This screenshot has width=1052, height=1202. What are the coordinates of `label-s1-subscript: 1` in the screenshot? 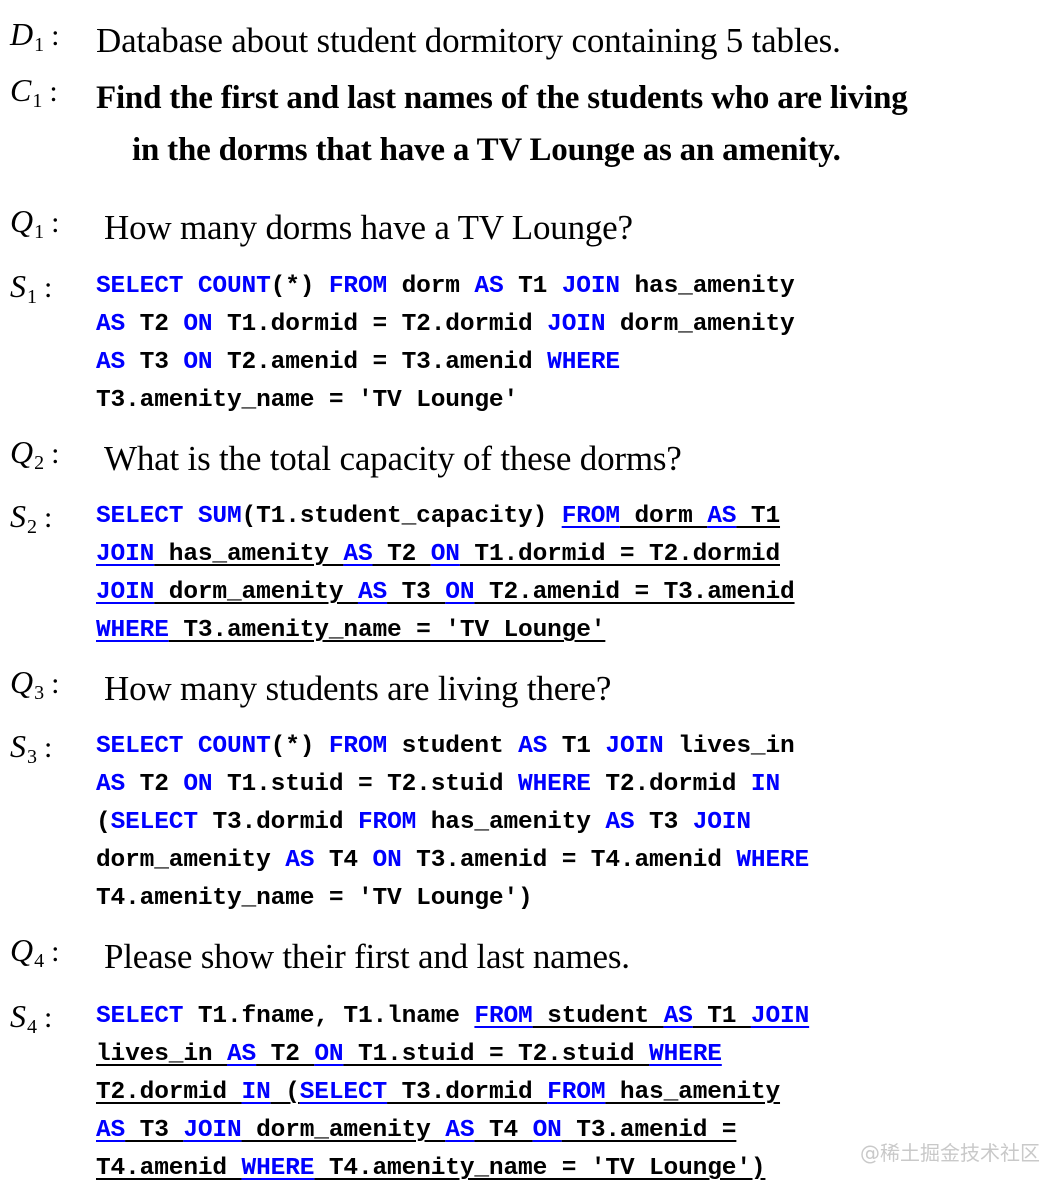 It's located at (32, 297).